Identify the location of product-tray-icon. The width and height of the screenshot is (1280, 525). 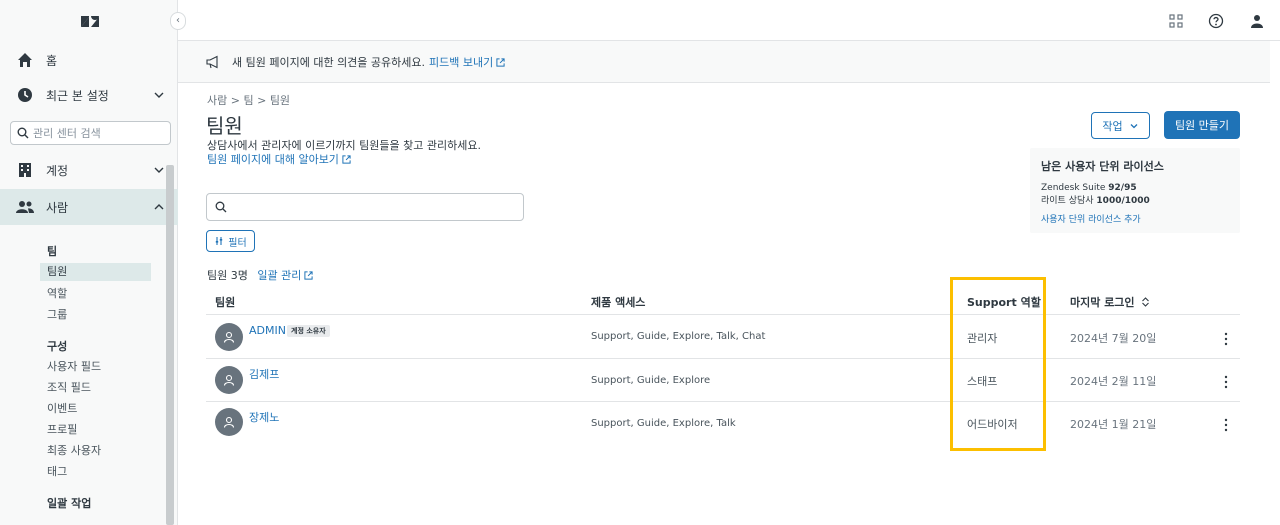
(1176, 21).